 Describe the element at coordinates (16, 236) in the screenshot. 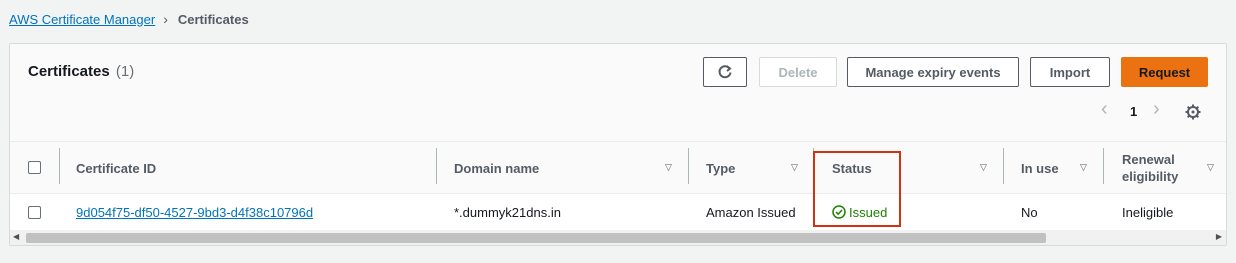

I see `scroll-left-icon: ◀` at that location.